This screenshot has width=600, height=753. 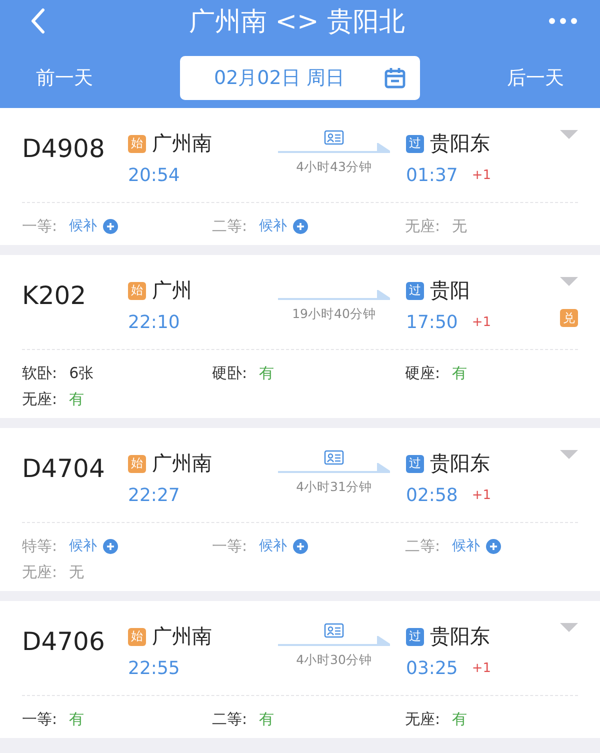 What do you see at coordinates (563, 21) in the screenshot?
I see `more-icon` at bounding box center [563, 21].